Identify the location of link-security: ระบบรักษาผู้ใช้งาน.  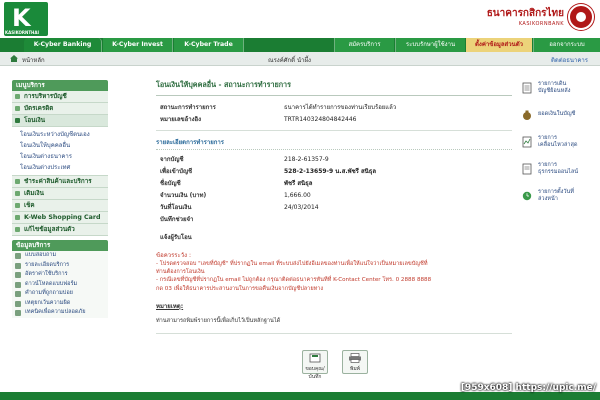
(430, 45).